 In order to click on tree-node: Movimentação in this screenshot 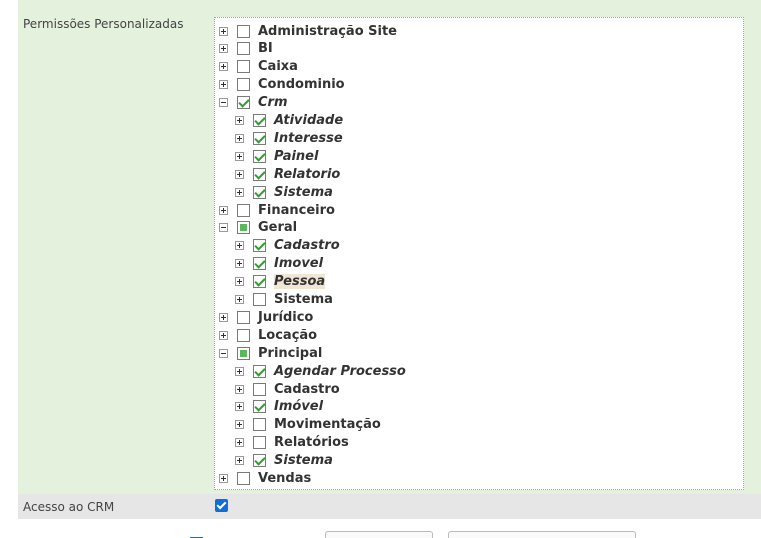, I will do `click(308, 425)`.